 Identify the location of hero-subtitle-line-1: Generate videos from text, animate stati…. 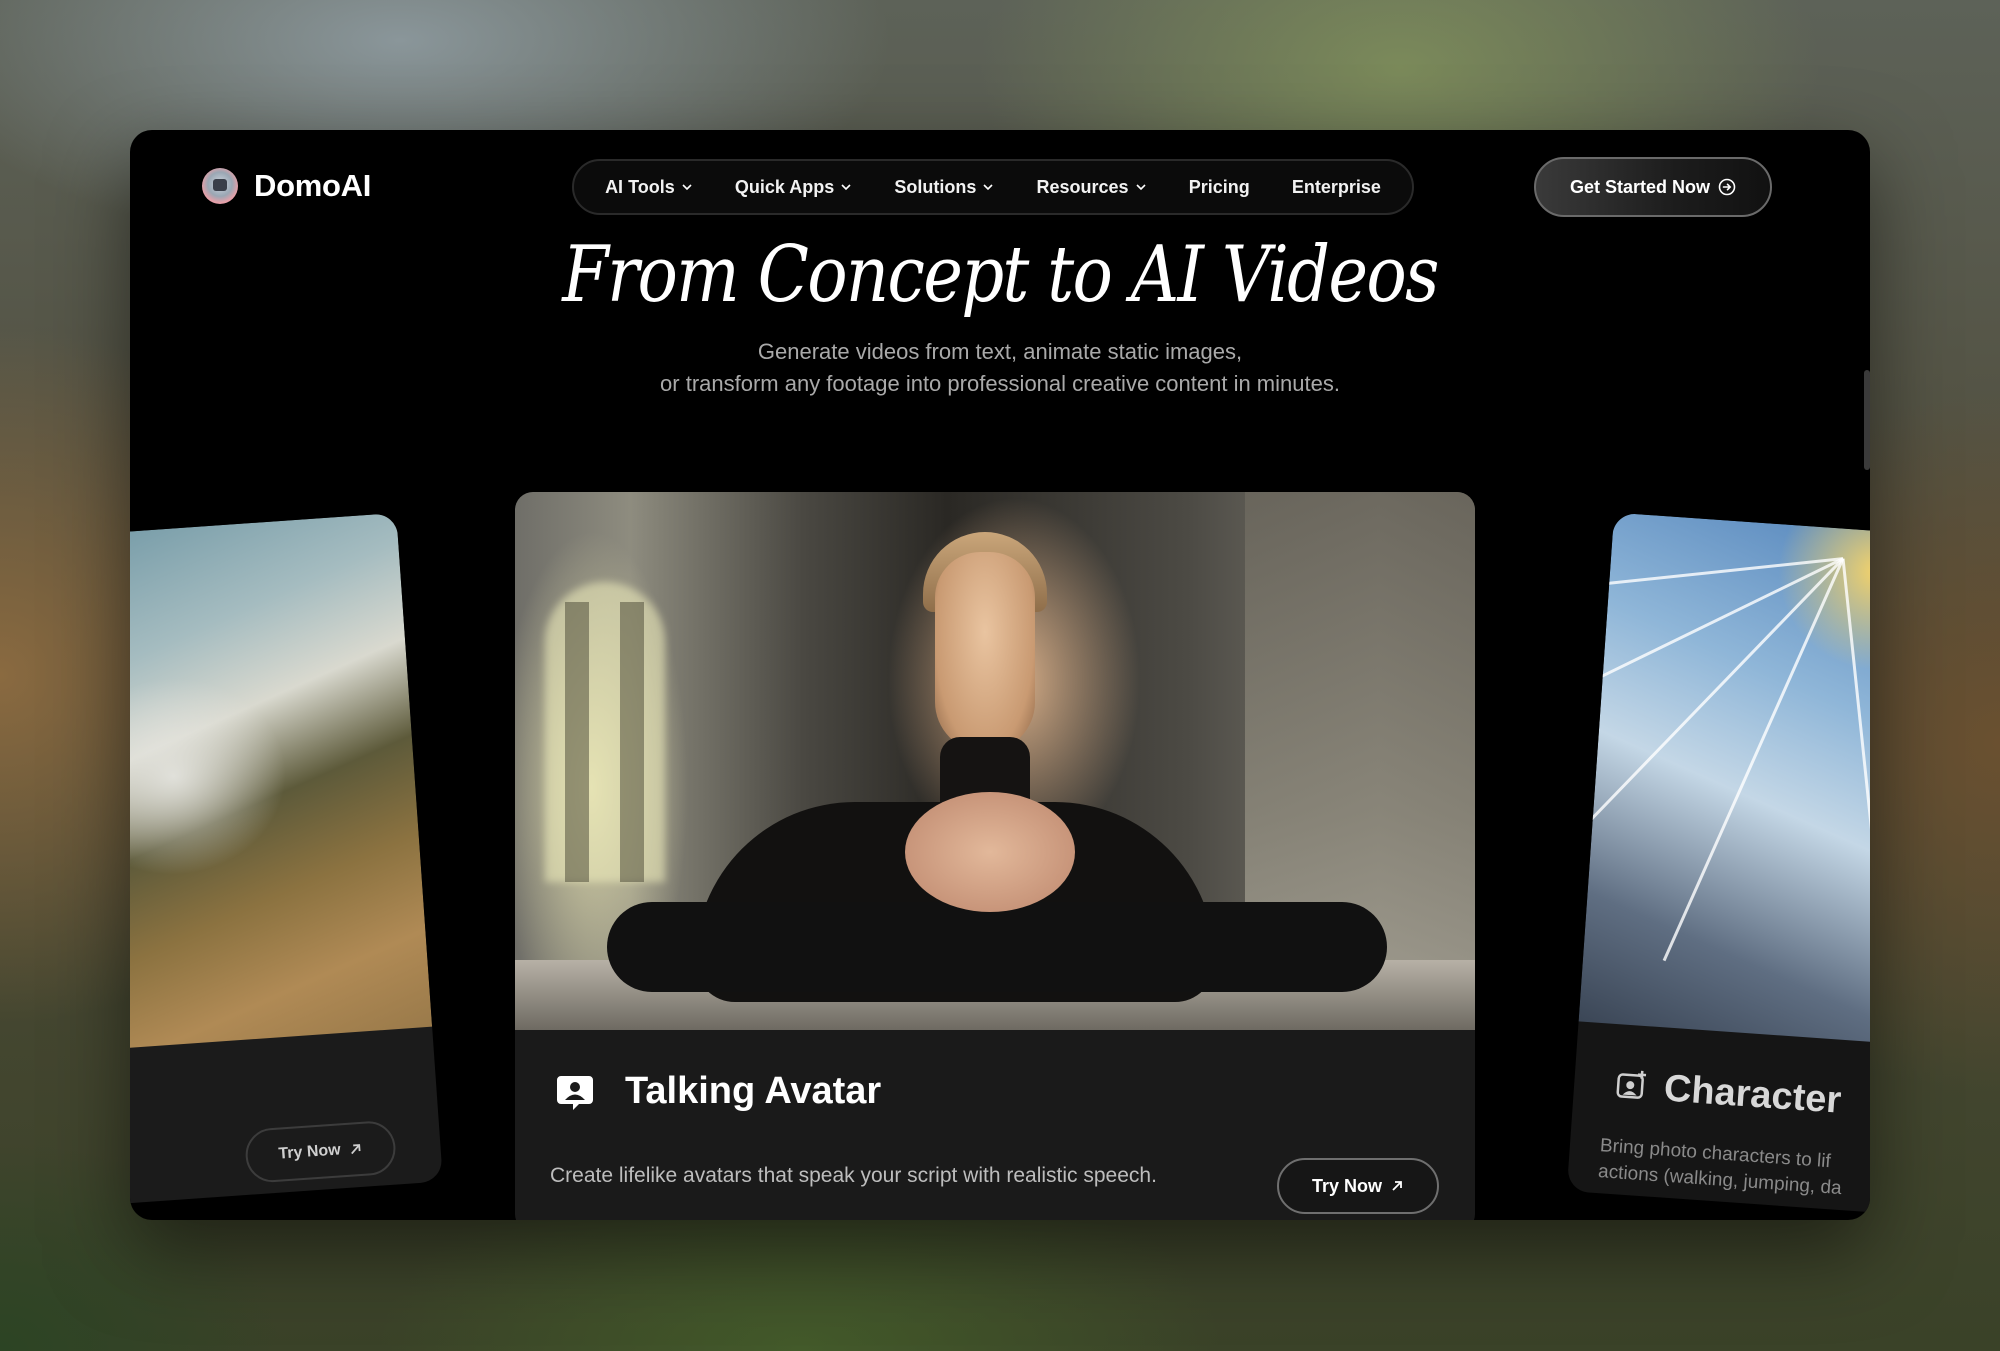
(1000, 351).